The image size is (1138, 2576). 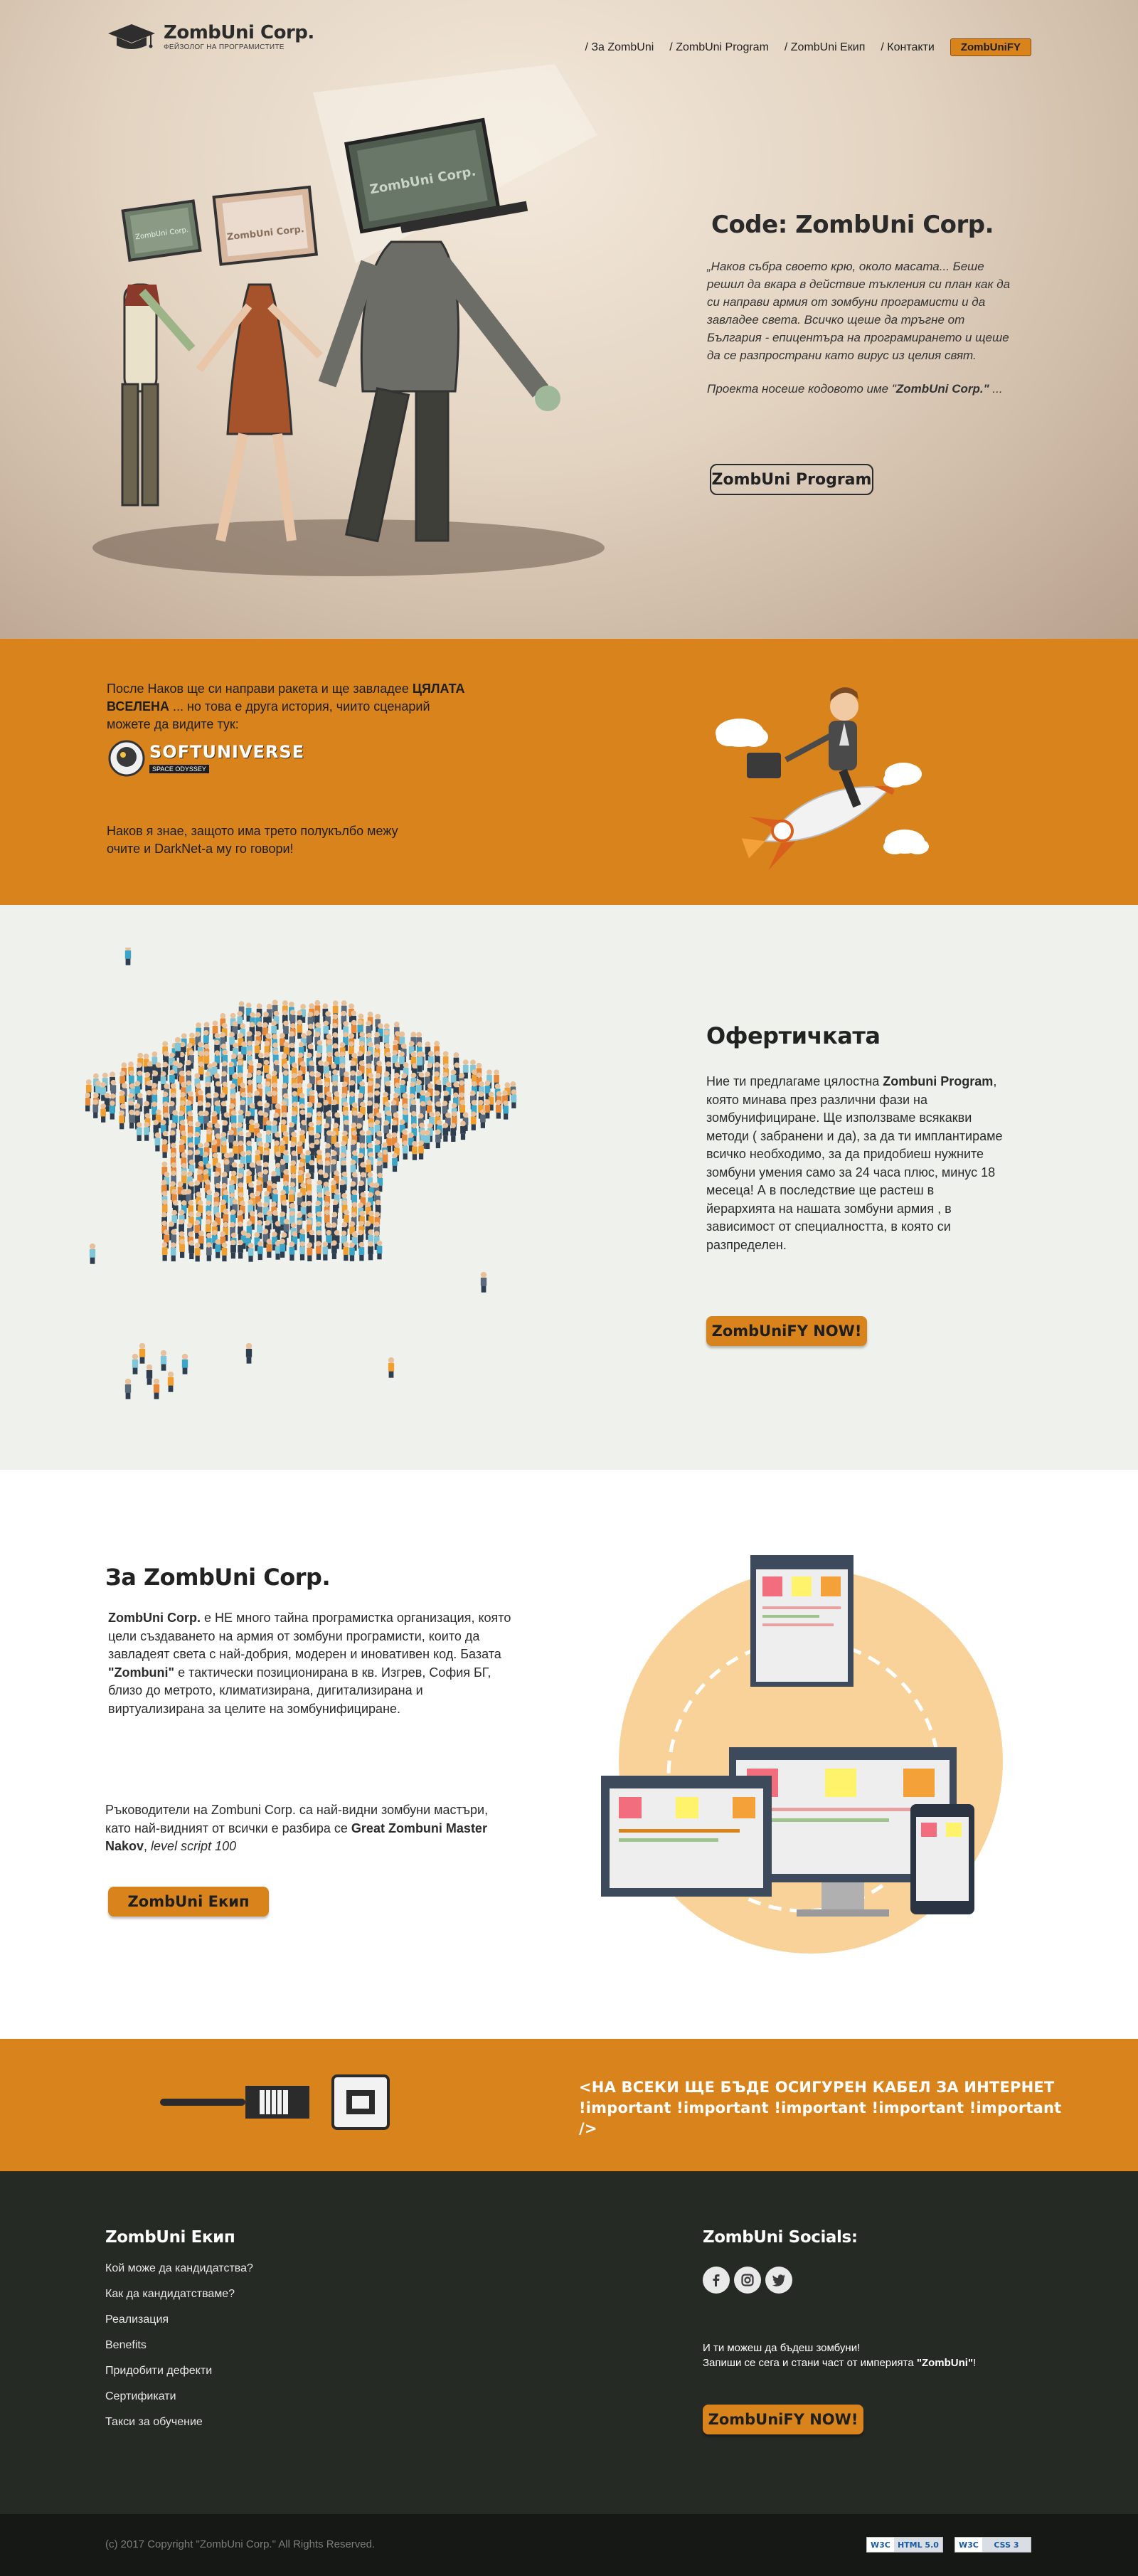 What do you see at coordinates (227, 752) in the screenshot?
I see `softuniverse-name: SOFTUNIVERSE` at bounding box center [227, 752].